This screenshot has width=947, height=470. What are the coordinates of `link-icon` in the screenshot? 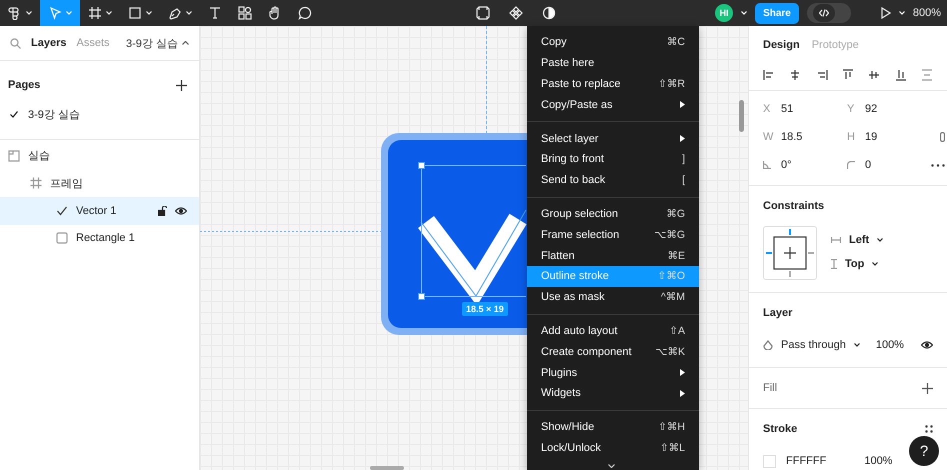 It's located at (942, 137).